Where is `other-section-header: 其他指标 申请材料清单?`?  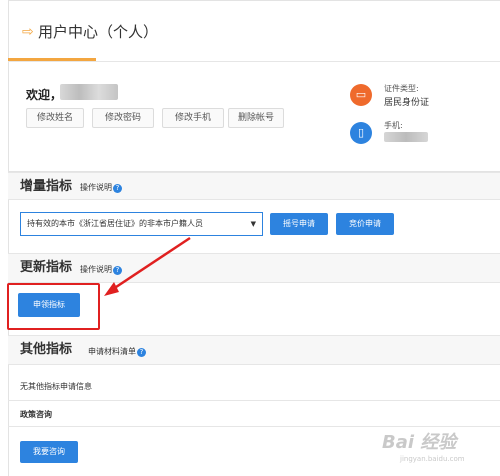
other-section-header: 其他指标 申请材料清单? is located at coordinates (254, 350).